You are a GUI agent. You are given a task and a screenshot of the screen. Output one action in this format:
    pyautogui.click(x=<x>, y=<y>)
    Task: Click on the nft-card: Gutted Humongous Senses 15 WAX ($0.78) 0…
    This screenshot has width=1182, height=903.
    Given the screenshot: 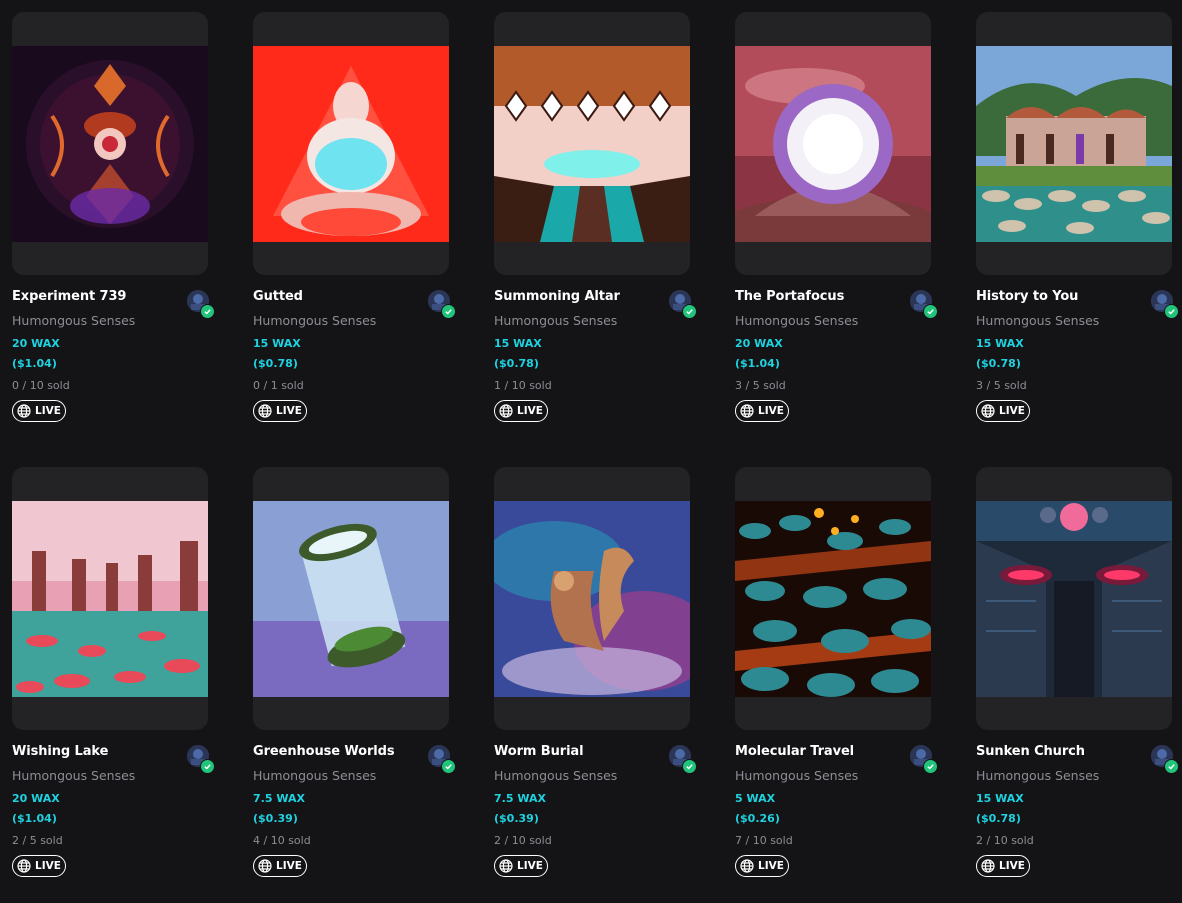 What is the action you would take?
    pyautogui.click(x=354, y=226)
    